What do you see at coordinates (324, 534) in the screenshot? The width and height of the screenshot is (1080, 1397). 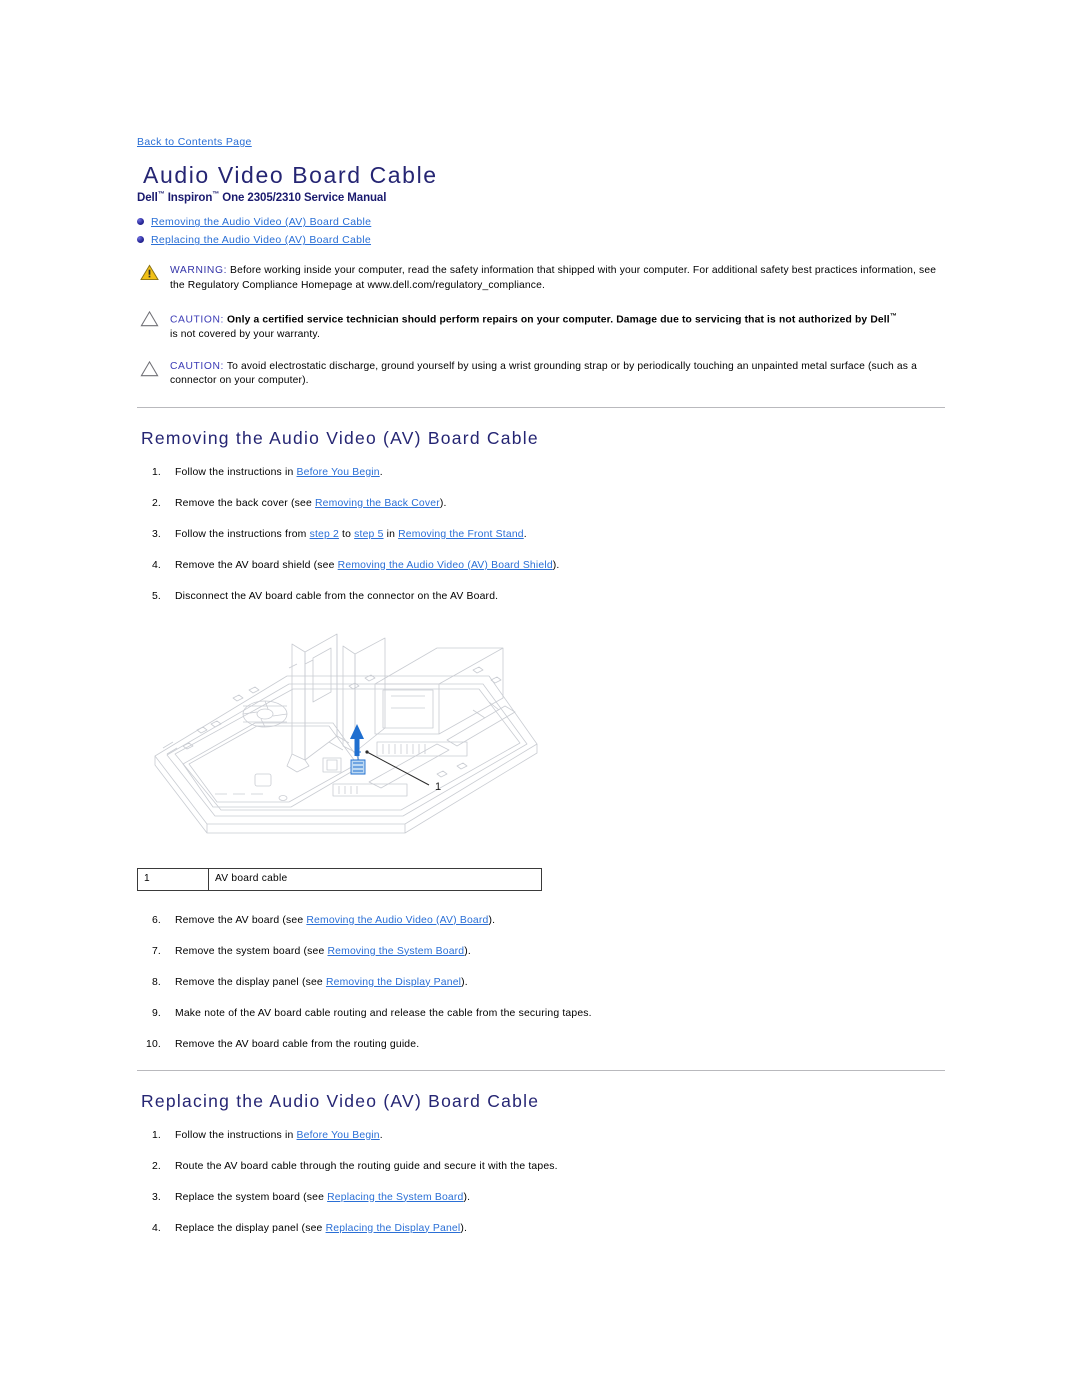 I see `step-link-step-2: step 2` at bounding box center [324, 534].